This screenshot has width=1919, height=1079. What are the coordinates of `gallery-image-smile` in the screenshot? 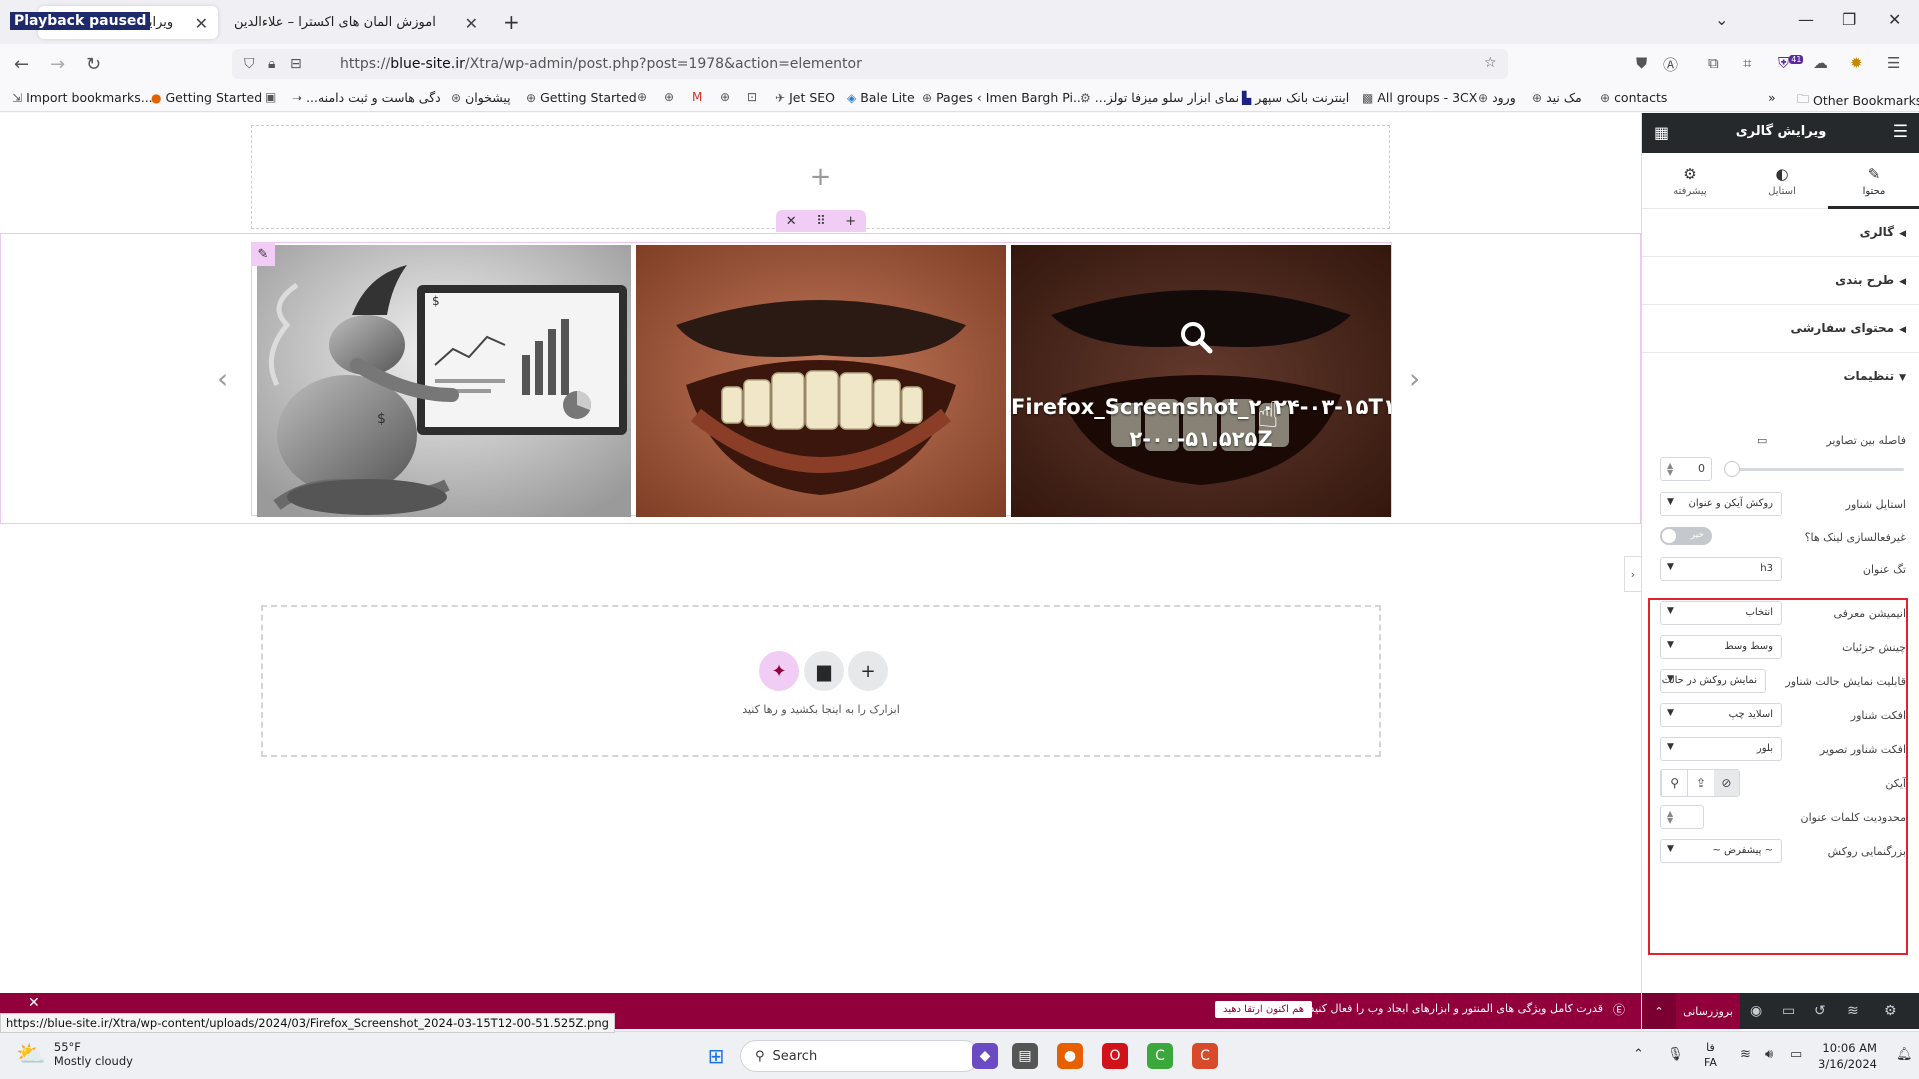 It's located at (821, 381).